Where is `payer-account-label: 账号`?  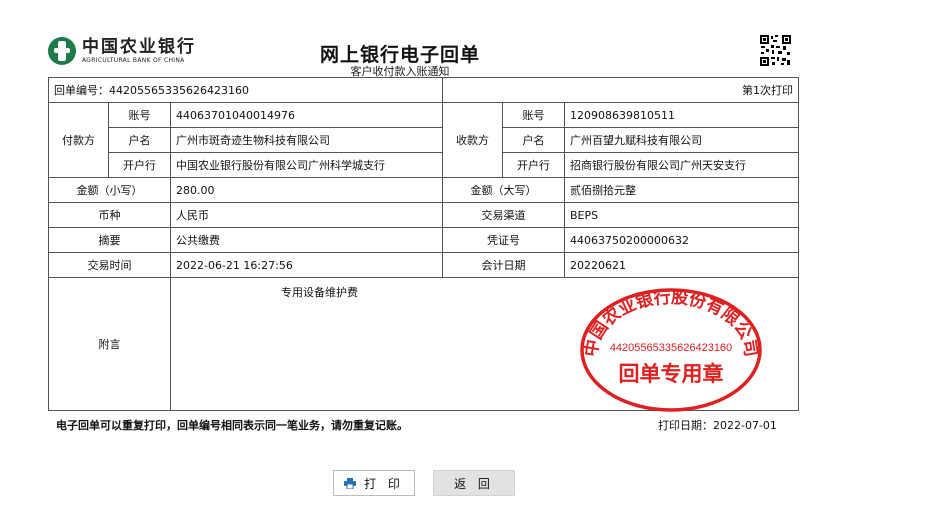 payer-account-label: 账号 is located at coordinates (139, 115).